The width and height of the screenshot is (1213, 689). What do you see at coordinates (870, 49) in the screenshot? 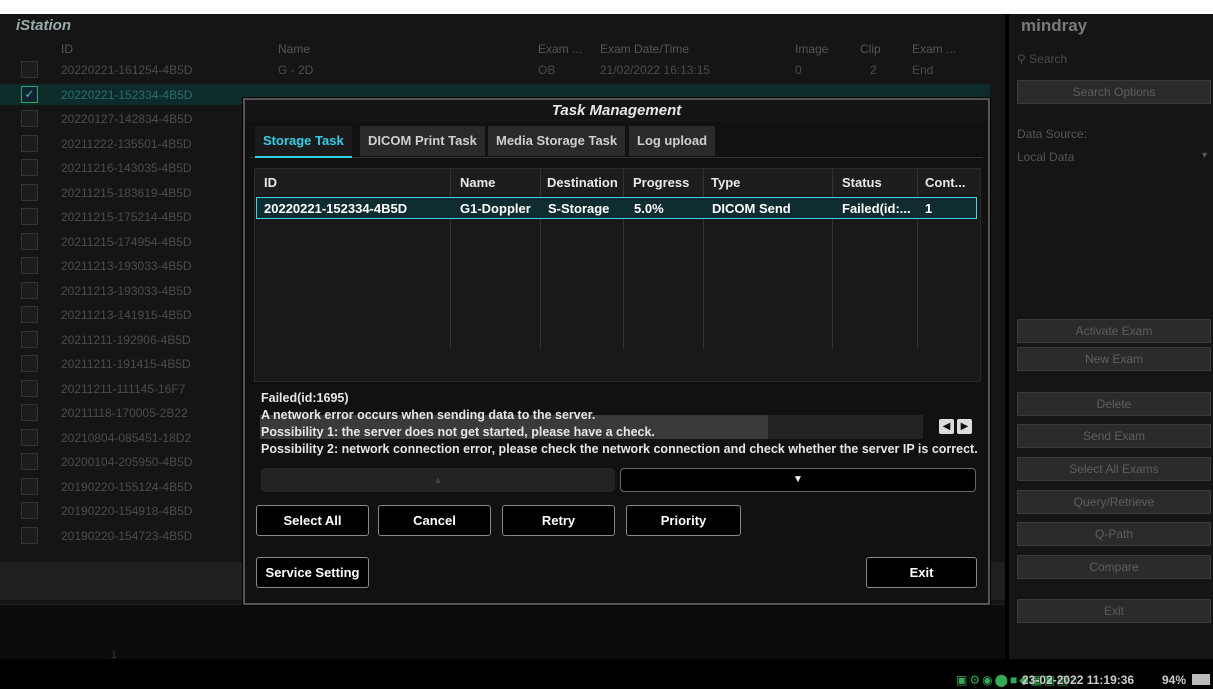
I see `col-clip-header: Clip` at bounding box center [870, 49].